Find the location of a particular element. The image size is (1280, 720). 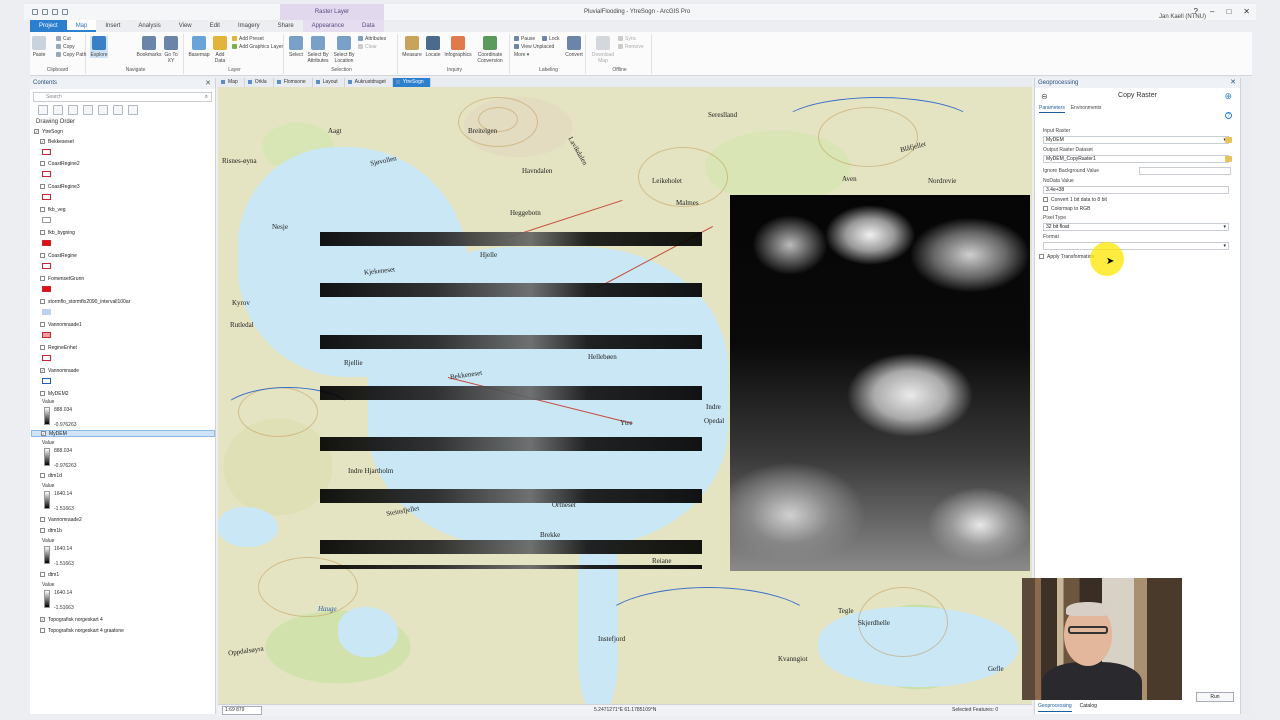

redo-icon is located at coordinates (65, 12).